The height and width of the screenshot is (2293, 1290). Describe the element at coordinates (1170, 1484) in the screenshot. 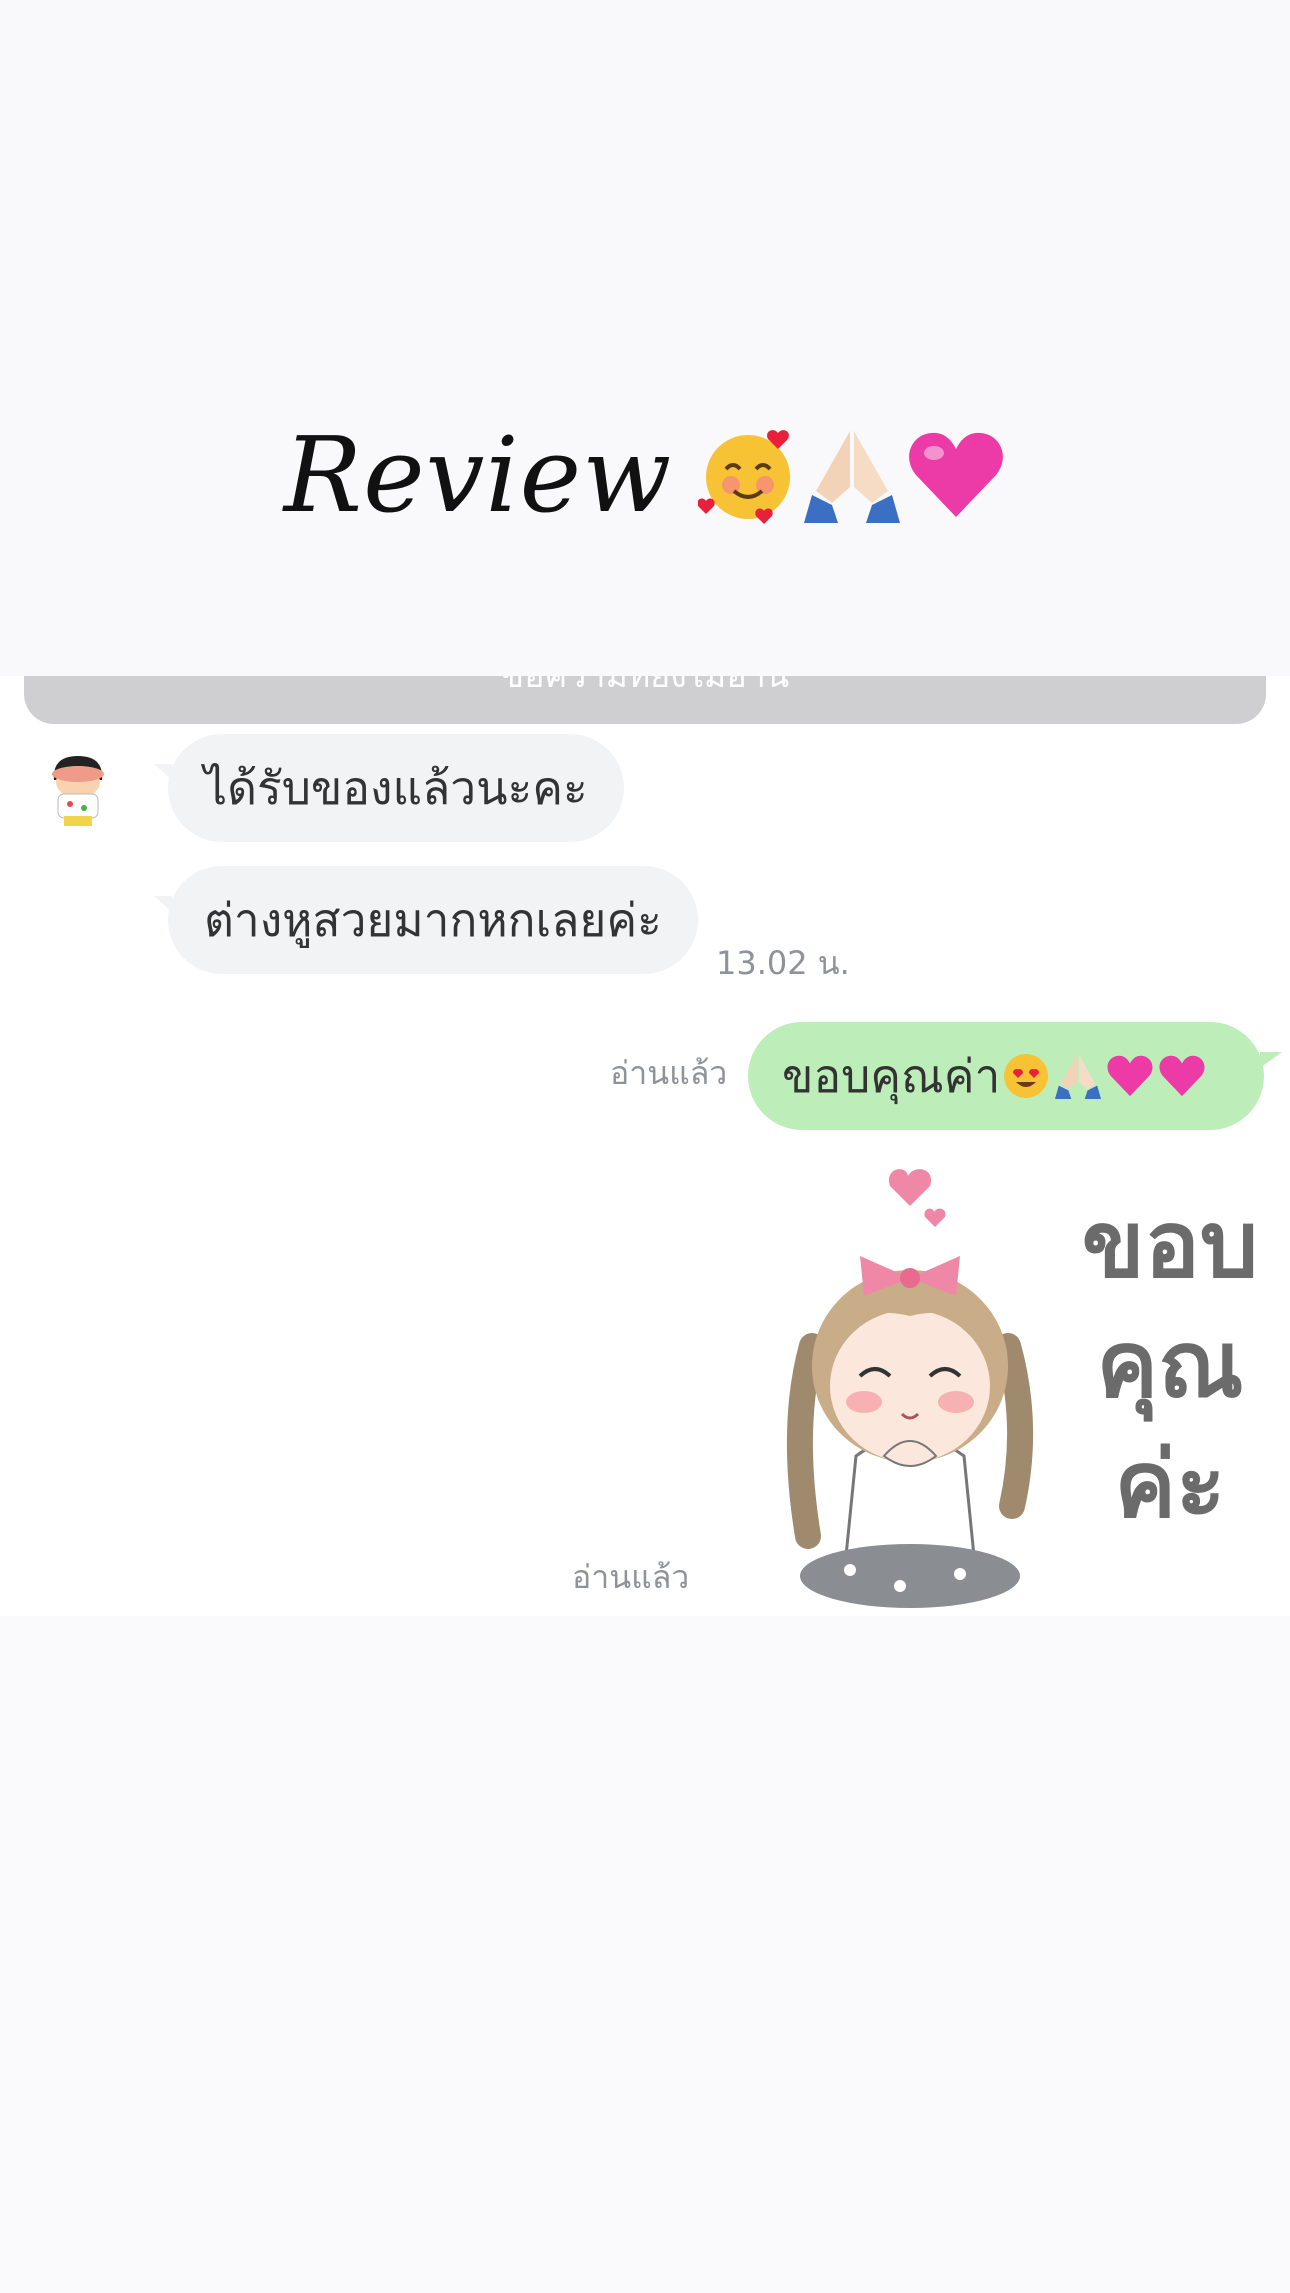

I see `svg-text: ค่ะ` at that location.